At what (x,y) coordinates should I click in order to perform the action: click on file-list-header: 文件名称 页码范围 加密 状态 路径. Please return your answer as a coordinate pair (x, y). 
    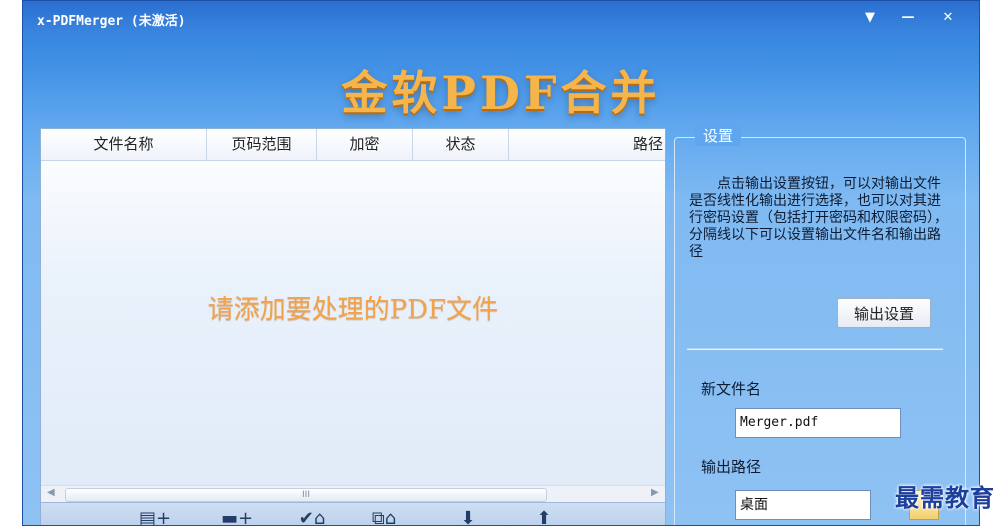
    Looking at the image, I should click on (353, 145).